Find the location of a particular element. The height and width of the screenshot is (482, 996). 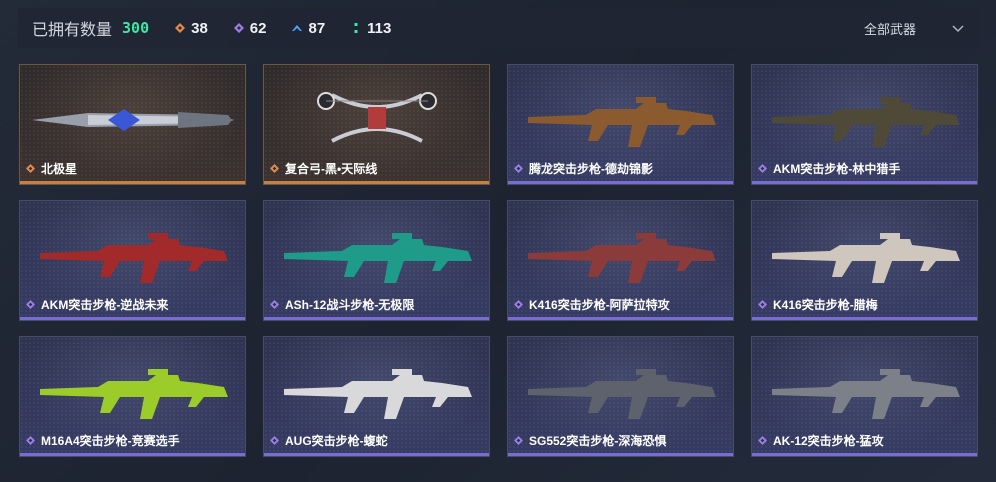

compound-bow-icon is located at coordinates (377, 117).